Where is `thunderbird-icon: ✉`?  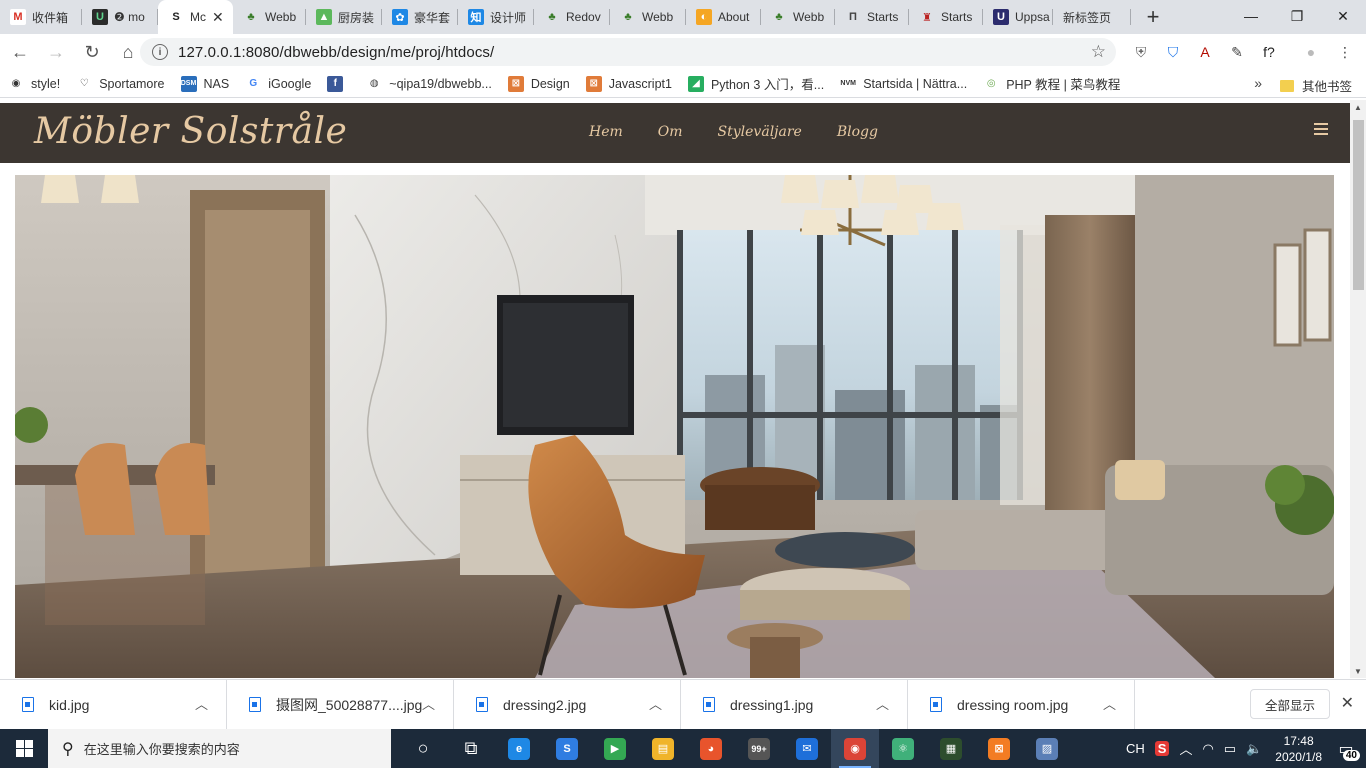
thunderbird-icon: ✉ is located at coordinates (807, 748).